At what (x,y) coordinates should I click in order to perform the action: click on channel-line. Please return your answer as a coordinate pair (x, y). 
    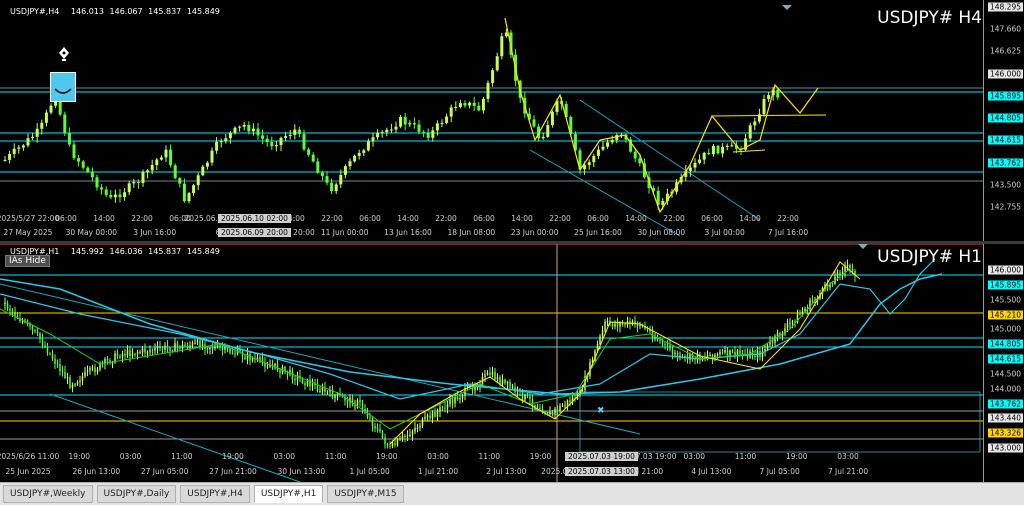
    Looking at the image, I should click on (670, 160).